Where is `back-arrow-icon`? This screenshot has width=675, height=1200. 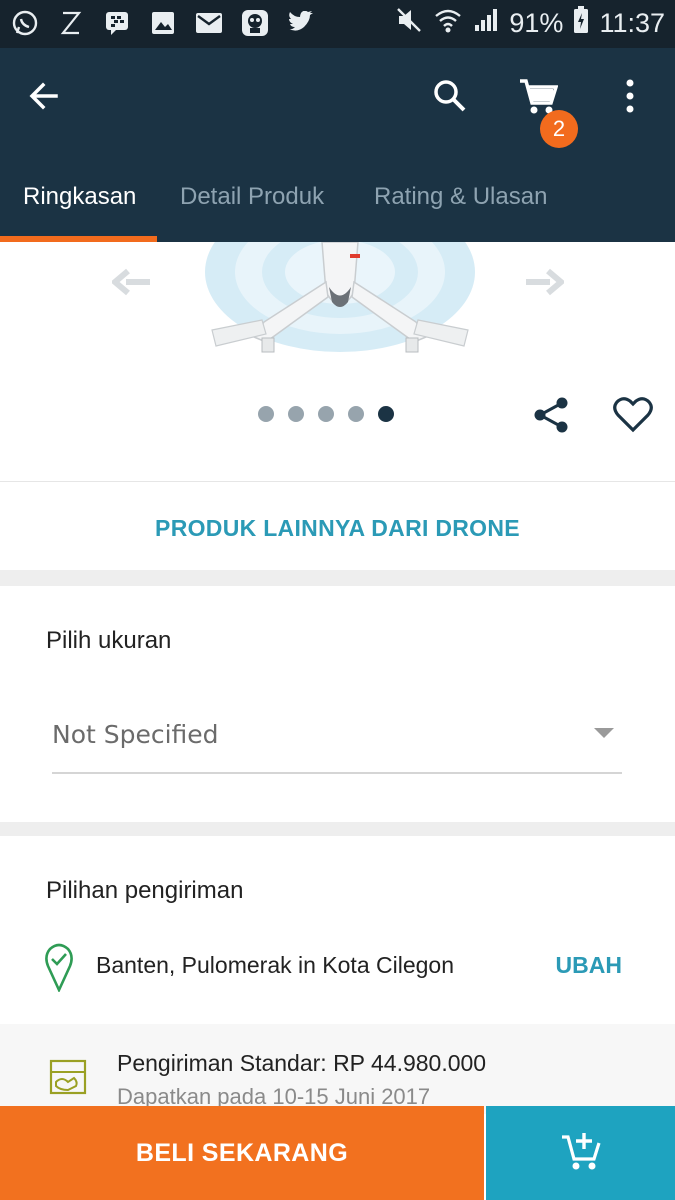 back-arrow-icon is located at coordinates (44, 98).